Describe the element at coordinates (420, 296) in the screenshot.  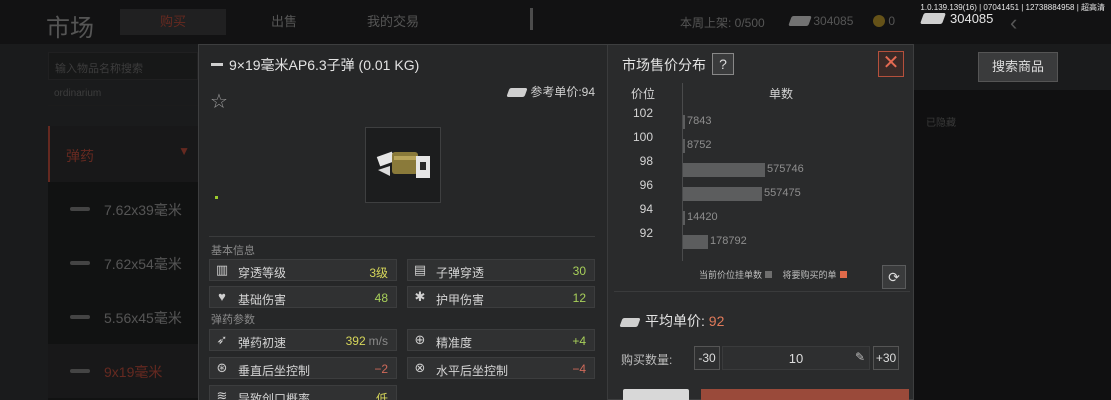
I see `armor-damage-icon: ✱` at that location.